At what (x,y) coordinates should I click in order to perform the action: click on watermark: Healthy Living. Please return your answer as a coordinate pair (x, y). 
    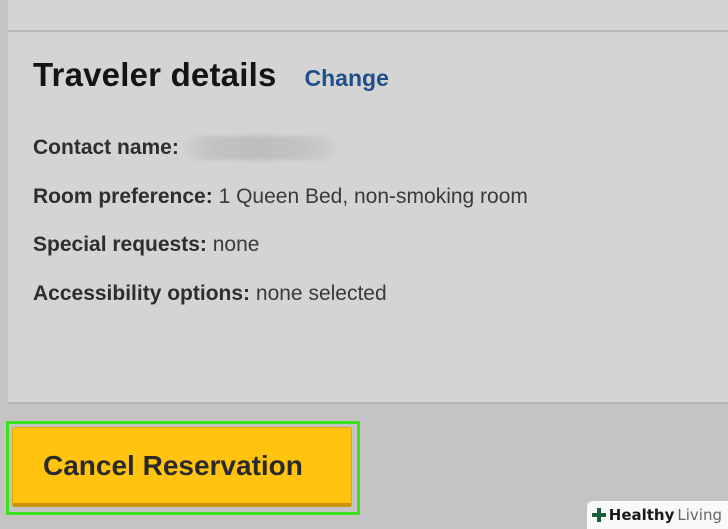
    Looking at the image, I should click on (657, 515).